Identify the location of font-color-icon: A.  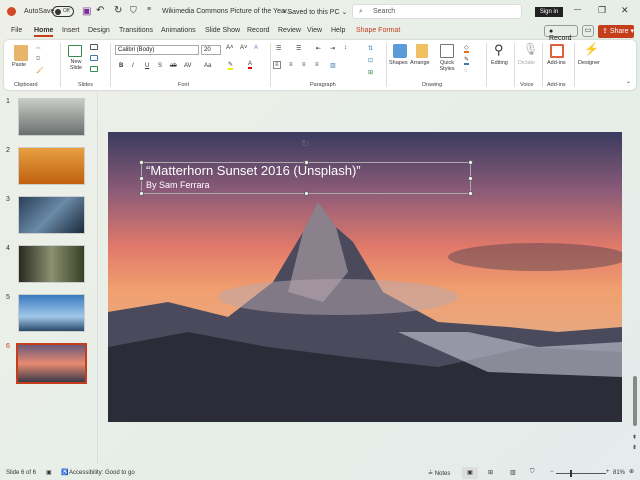
(250, 65).